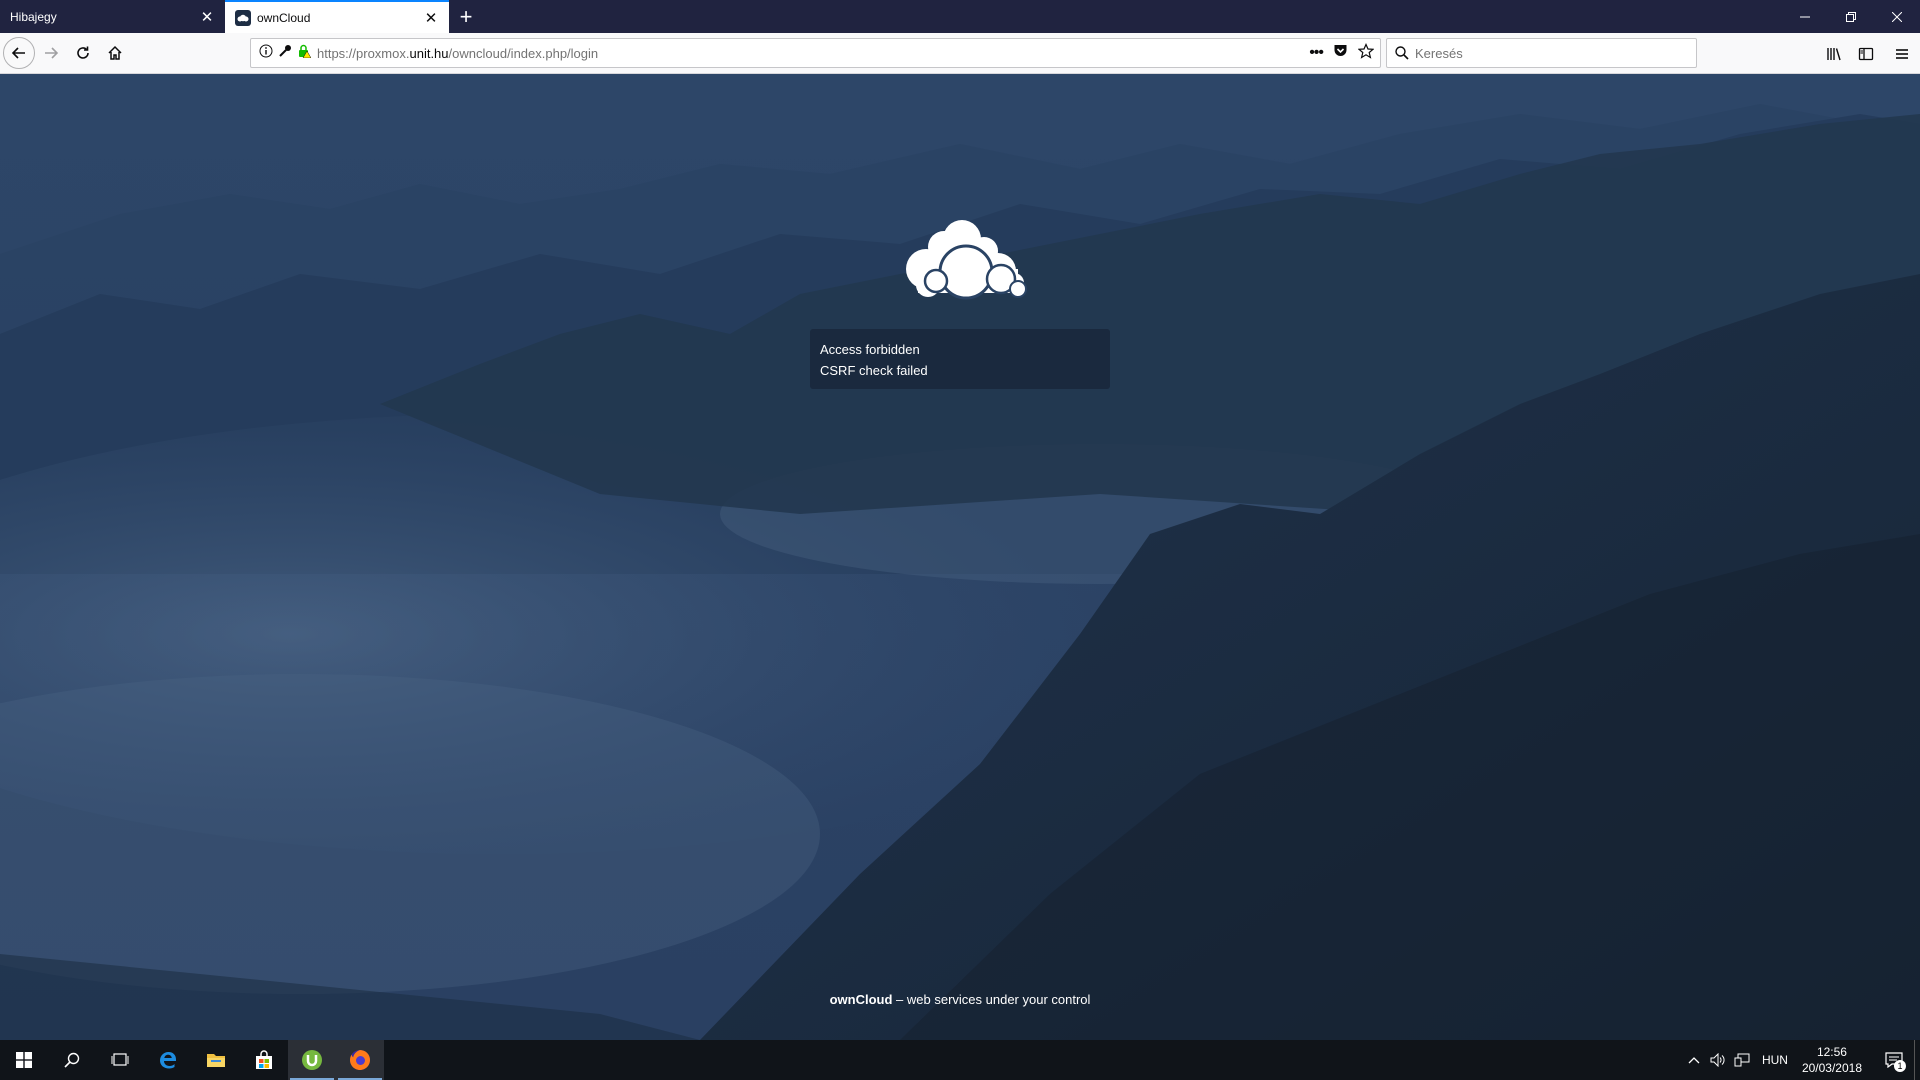 The width and height of the screenshot is (1920, 1080). What do you see at coordinates (33, 16) in the screenshot?
I see `tab-title: Hibajegy` at bounding box center [33, 16].